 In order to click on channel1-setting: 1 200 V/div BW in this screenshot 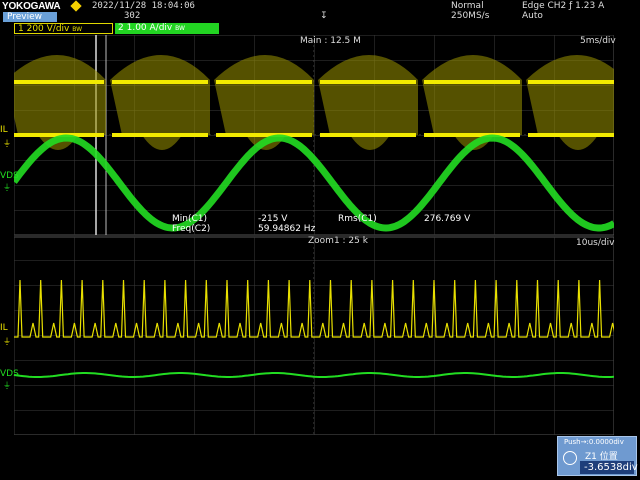, I will do `click(63, 28)`.